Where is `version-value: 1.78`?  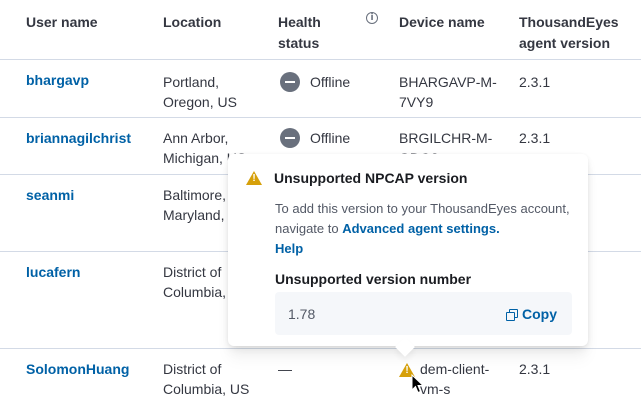 version-value: 1.78 is located at coordinates (302, 314).